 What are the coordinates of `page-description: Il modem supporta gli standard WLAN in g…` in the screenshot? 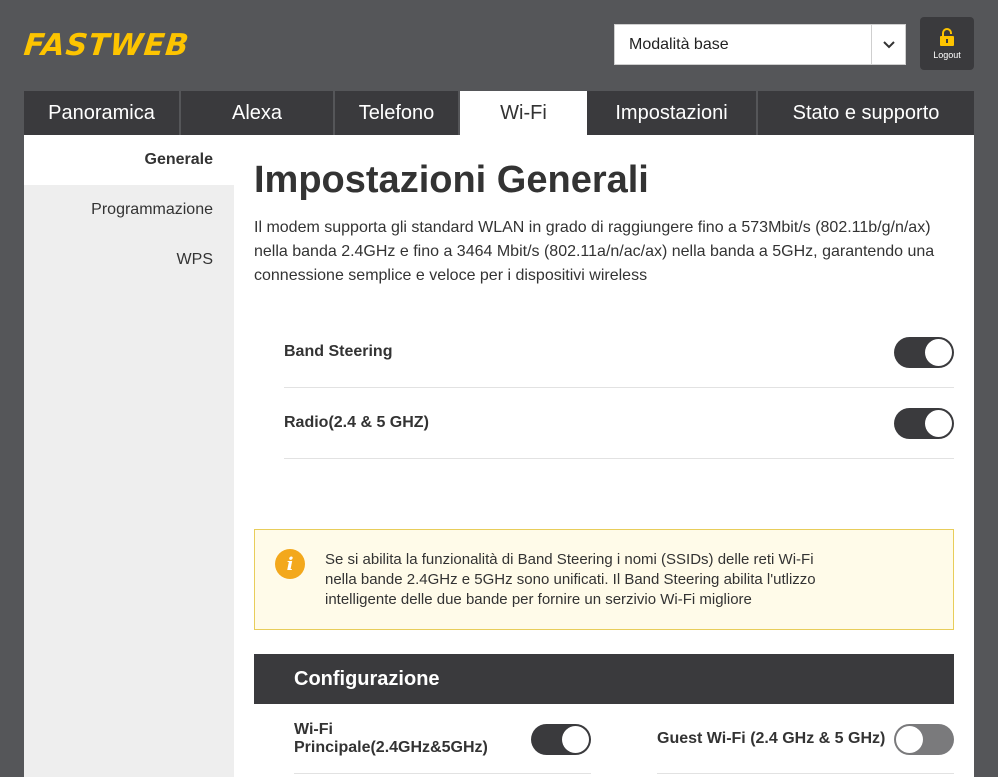 It's located at (594, 251).